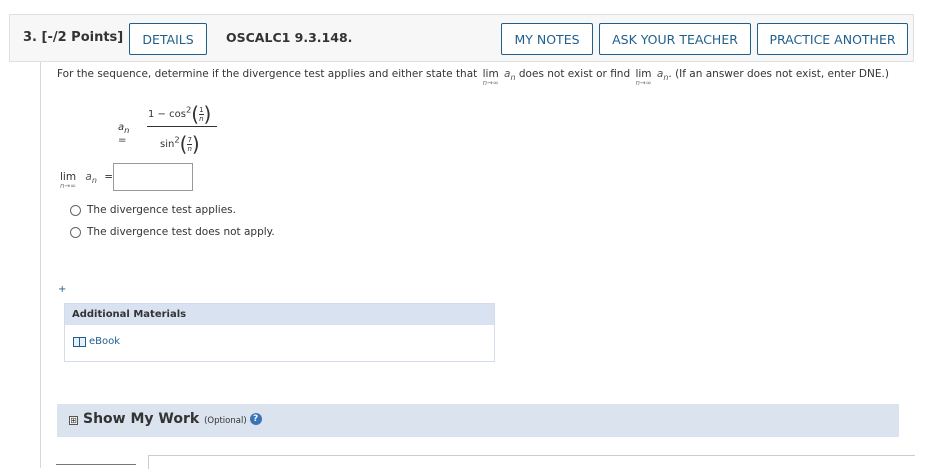  Describe the element at coordinates (675, 39) in the screenshot. I see `ask-teacher-button: ASK YOUR TEACHER` at that location.